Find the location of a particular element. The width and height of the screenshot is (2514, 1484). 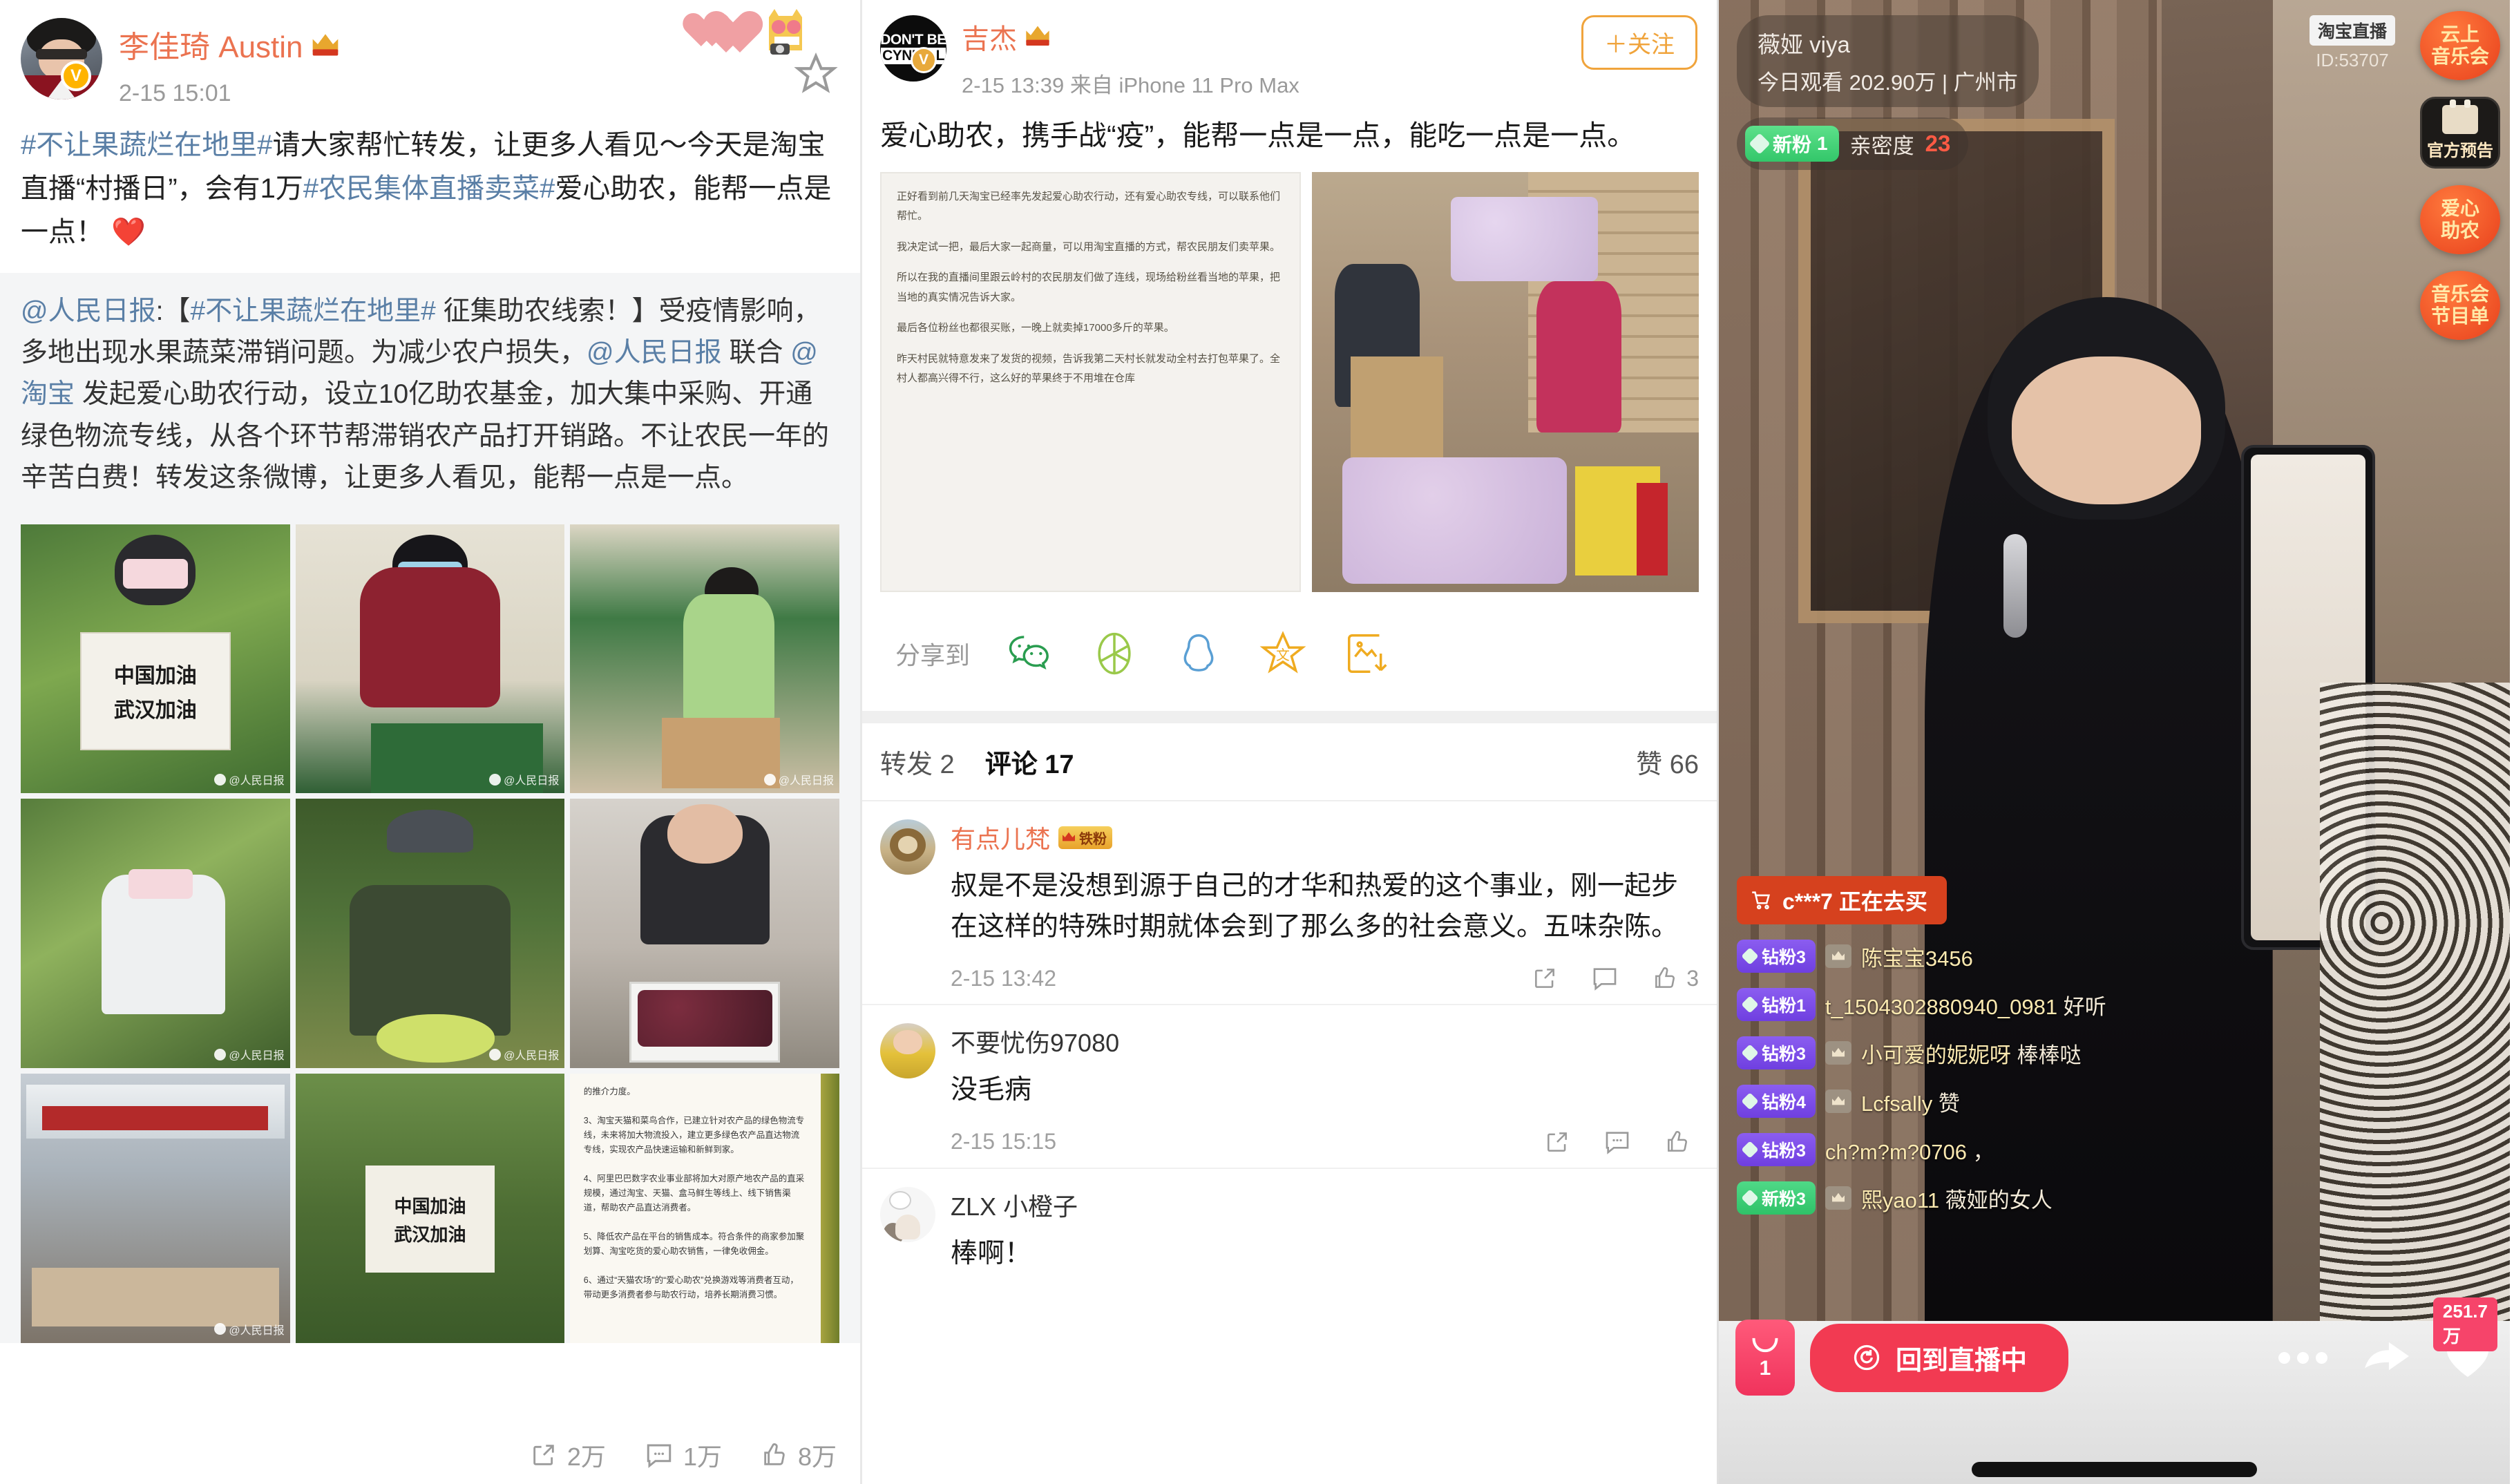

host-info-chip: 薇娅 viya 今日观看 202.90万 | 广州市 is located at coordinates (1888, 61).